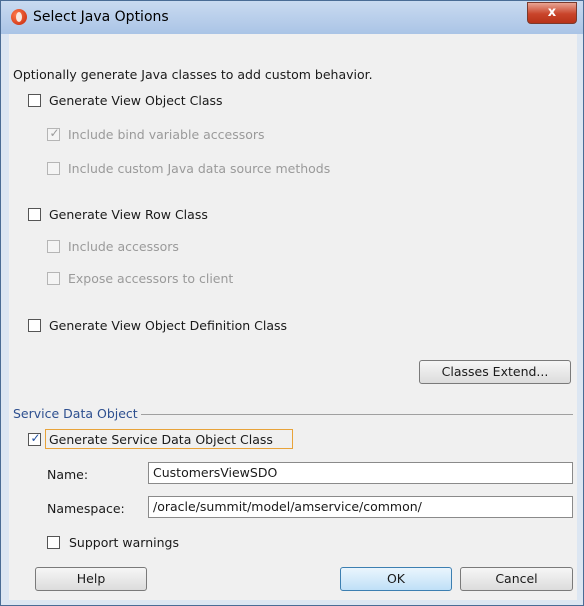 Image resolution: width=584 pixels, height=606 pixels. What do you see at coordinates (136, 100) in the screenshot?
I see `generate-view-object-label: Generate View Object Class` at bounding box center [136, 100].